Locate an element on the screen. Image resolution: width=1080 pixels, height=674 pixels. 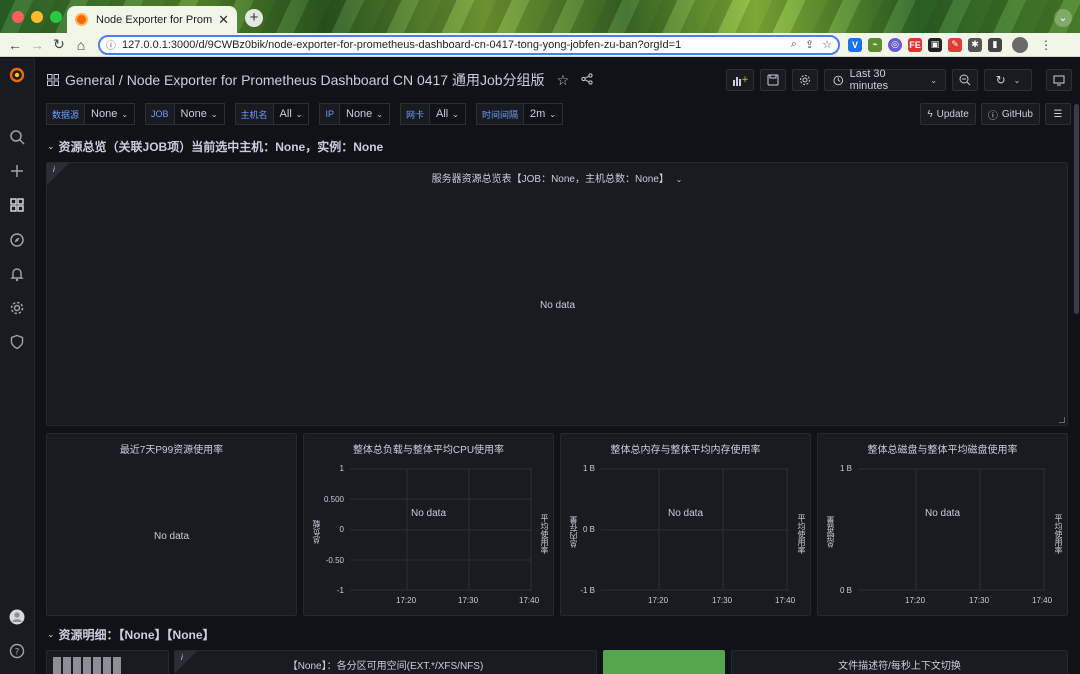
var-select-nic: All ⌄ is located at coordinates (448, 114).